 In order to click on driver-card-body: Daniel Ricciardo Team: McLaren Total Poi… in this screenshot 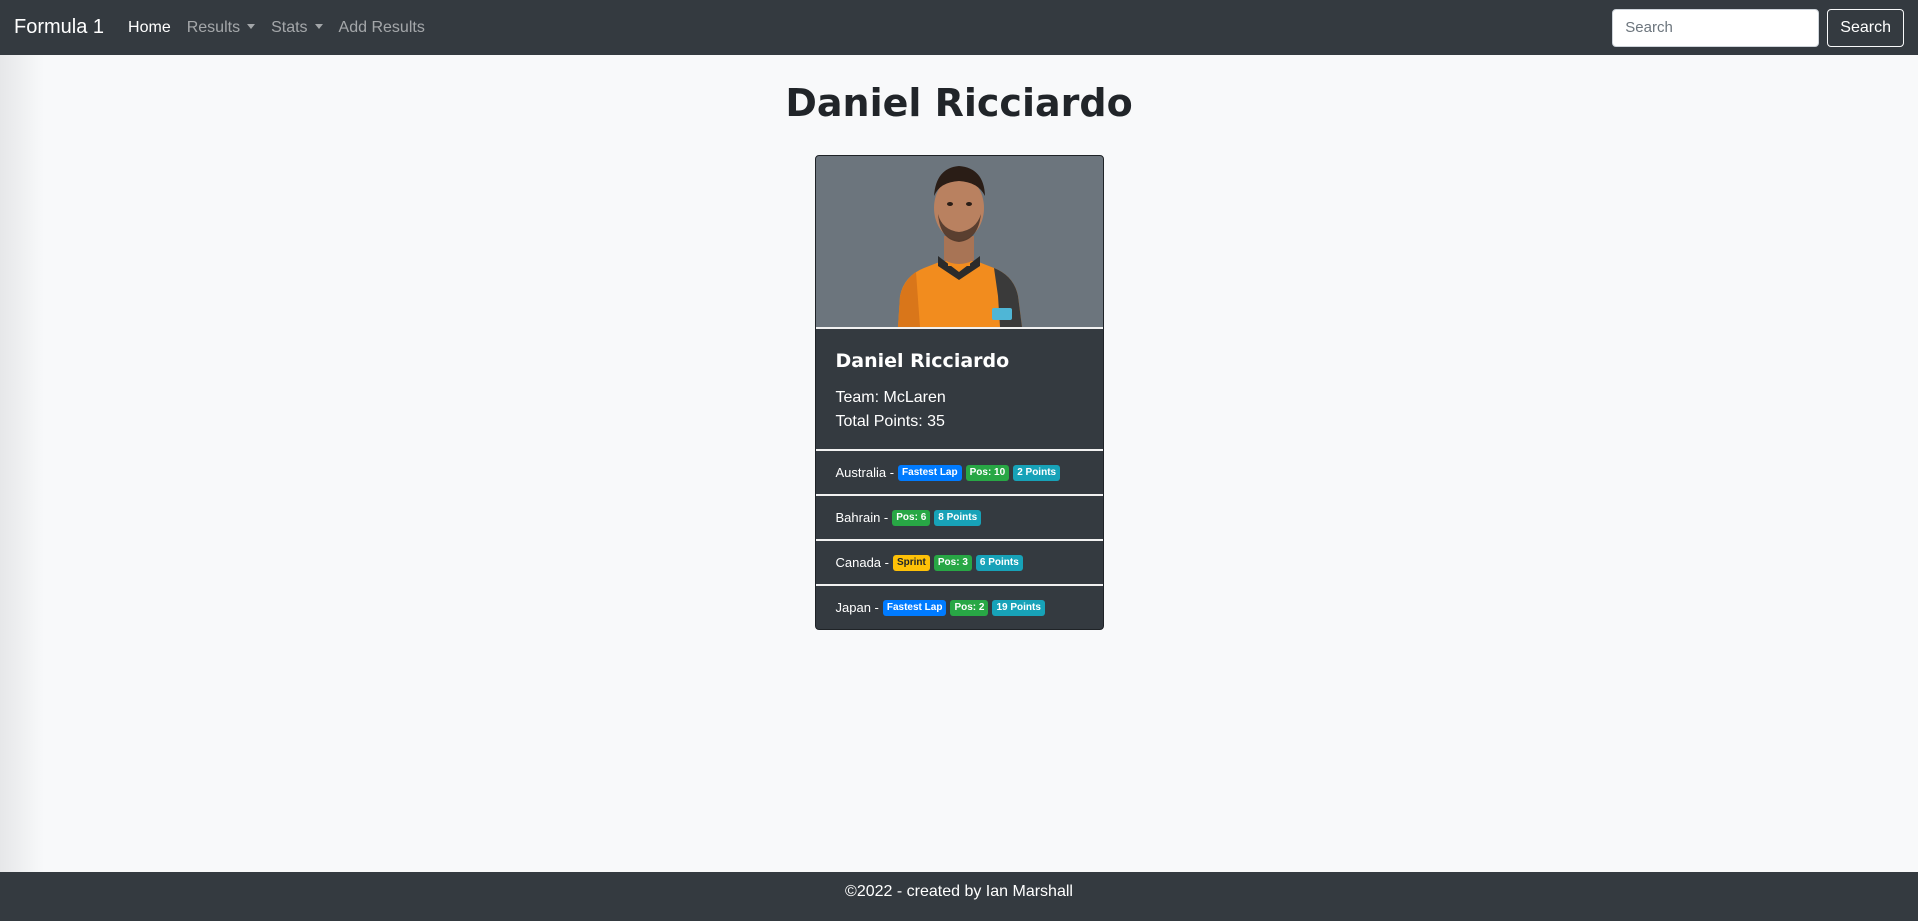, I will do `click(959, 389)`.